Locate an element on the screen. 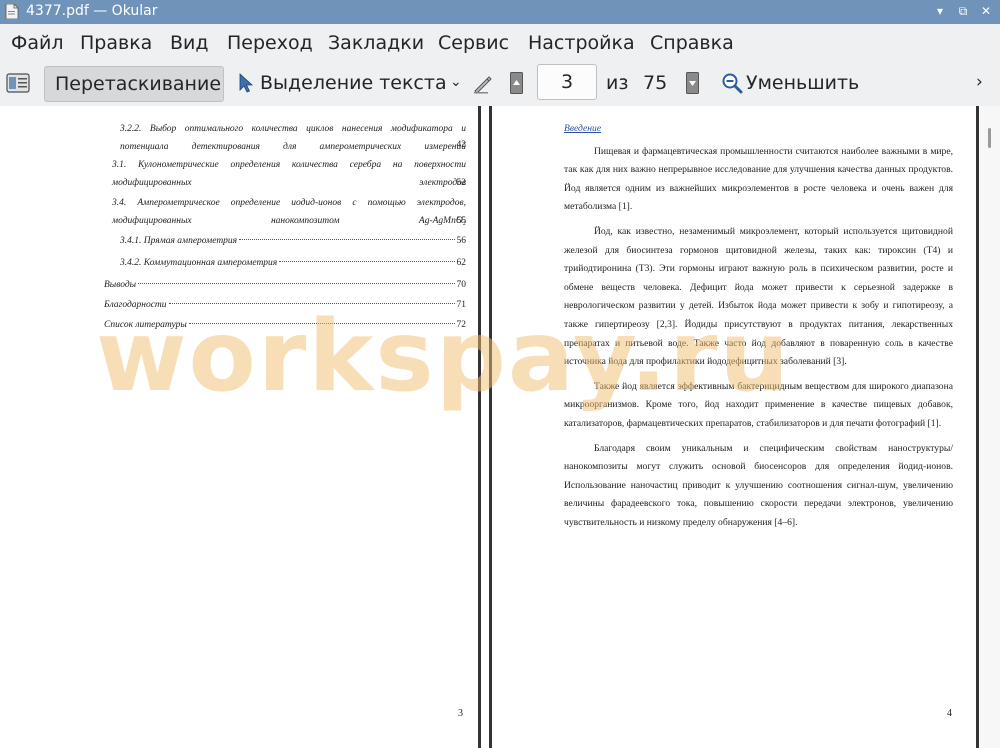 This screenshot has width=1000, height=748. toc-entry: 3.4.1. Прямая амперометрия 56 is located at coordinates (293, 241).